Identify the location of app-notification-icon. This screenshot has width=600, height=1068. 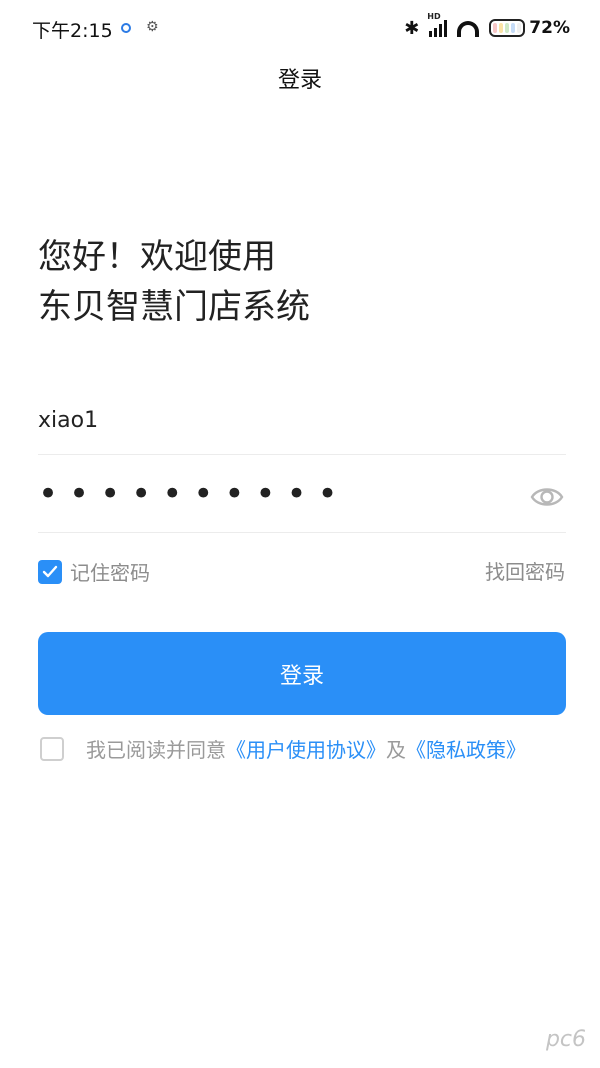
(126, 28).